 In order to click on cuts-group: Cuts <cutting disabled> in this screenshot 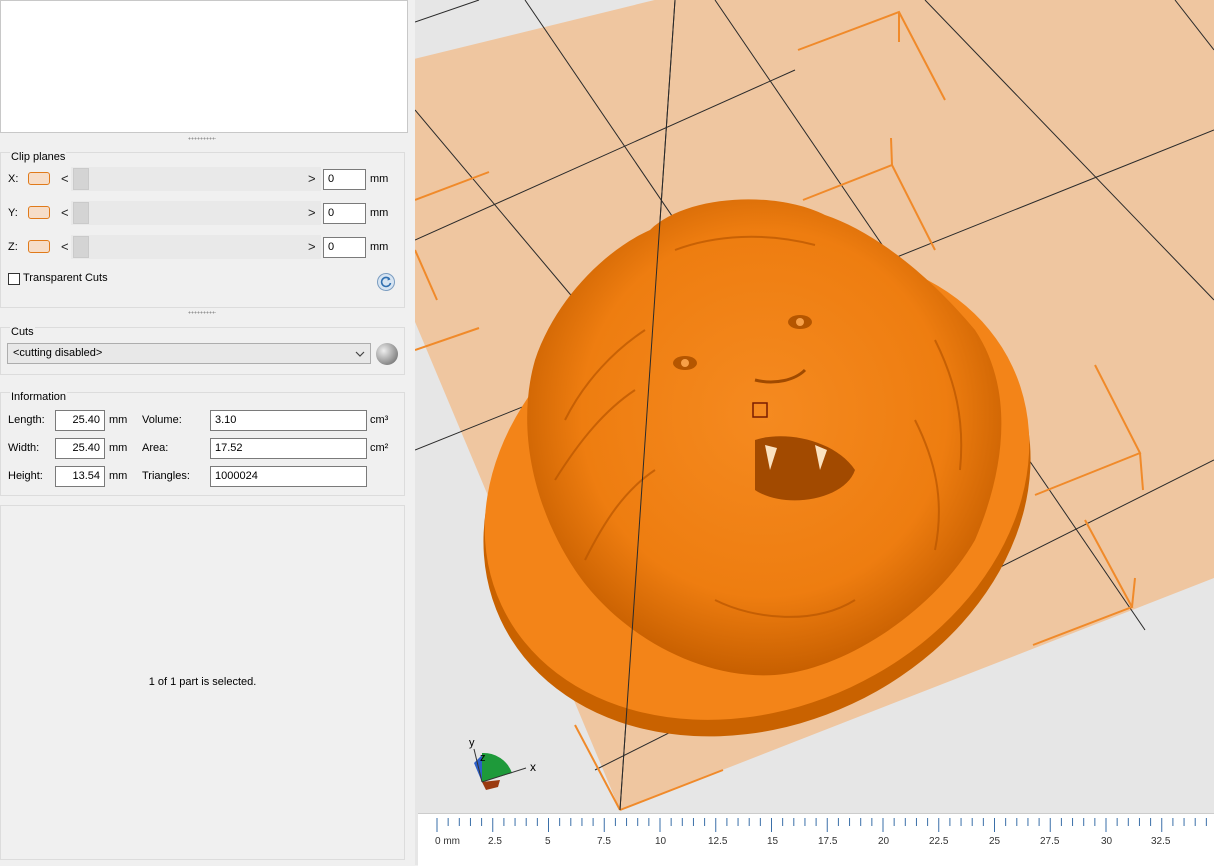, I will do `click(202, 350)`.